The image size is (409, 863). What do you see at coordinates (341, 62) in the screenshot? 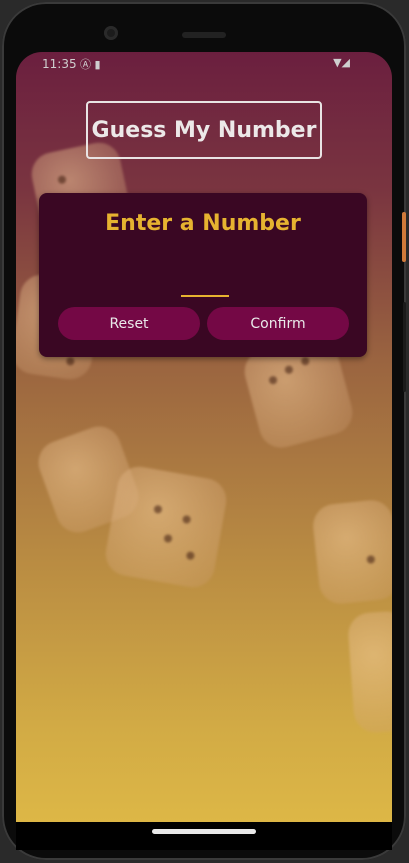
I see `signal-wifi-icon: ▼◢` at bounding box center [341, 62].